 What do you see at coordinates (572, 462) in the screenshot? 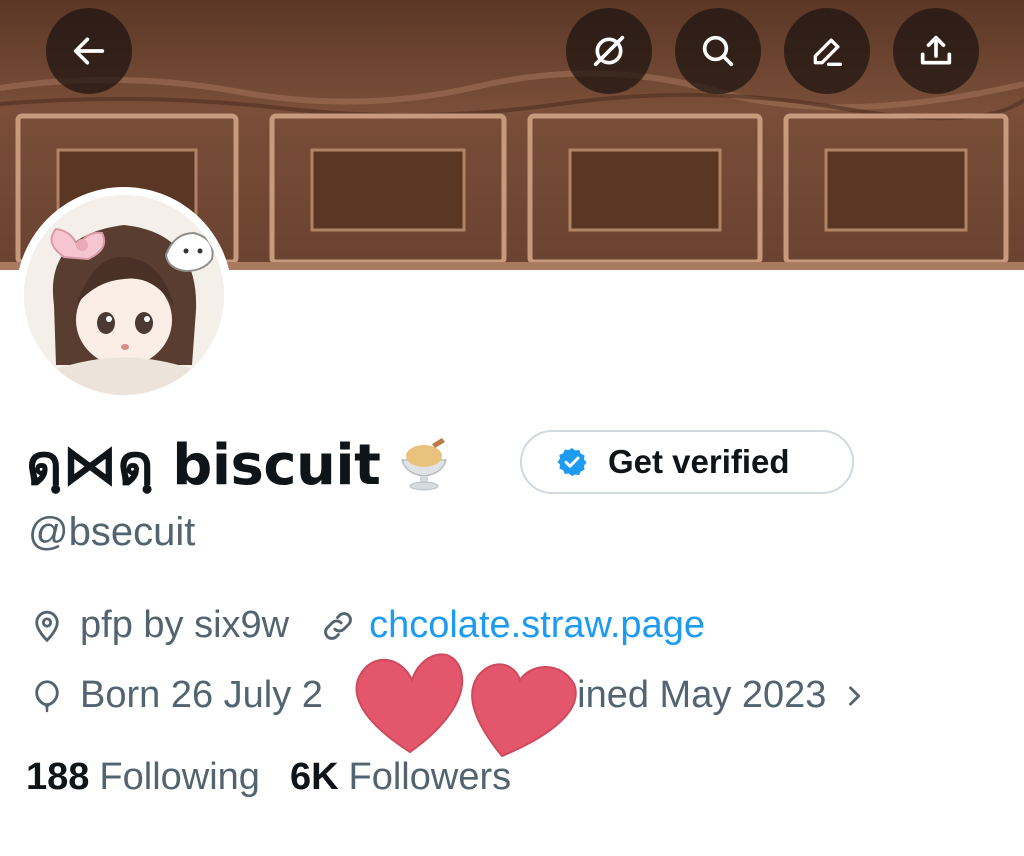
I see `verified-badge-icon` at bounding box center [572, 462].